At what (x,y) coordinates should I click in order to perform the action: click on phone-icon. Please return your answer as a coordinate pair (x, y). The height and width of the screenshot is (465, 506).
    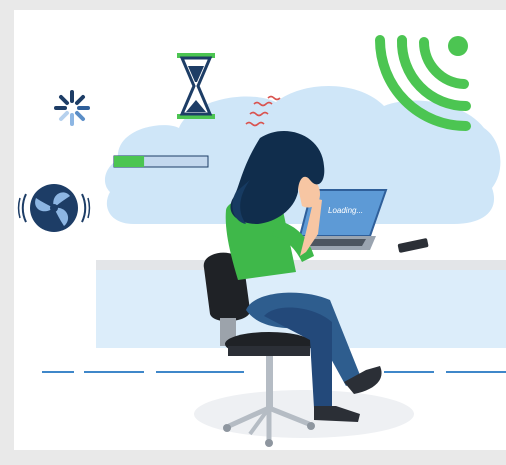
    Looking at the image, I should click on (413, 245).